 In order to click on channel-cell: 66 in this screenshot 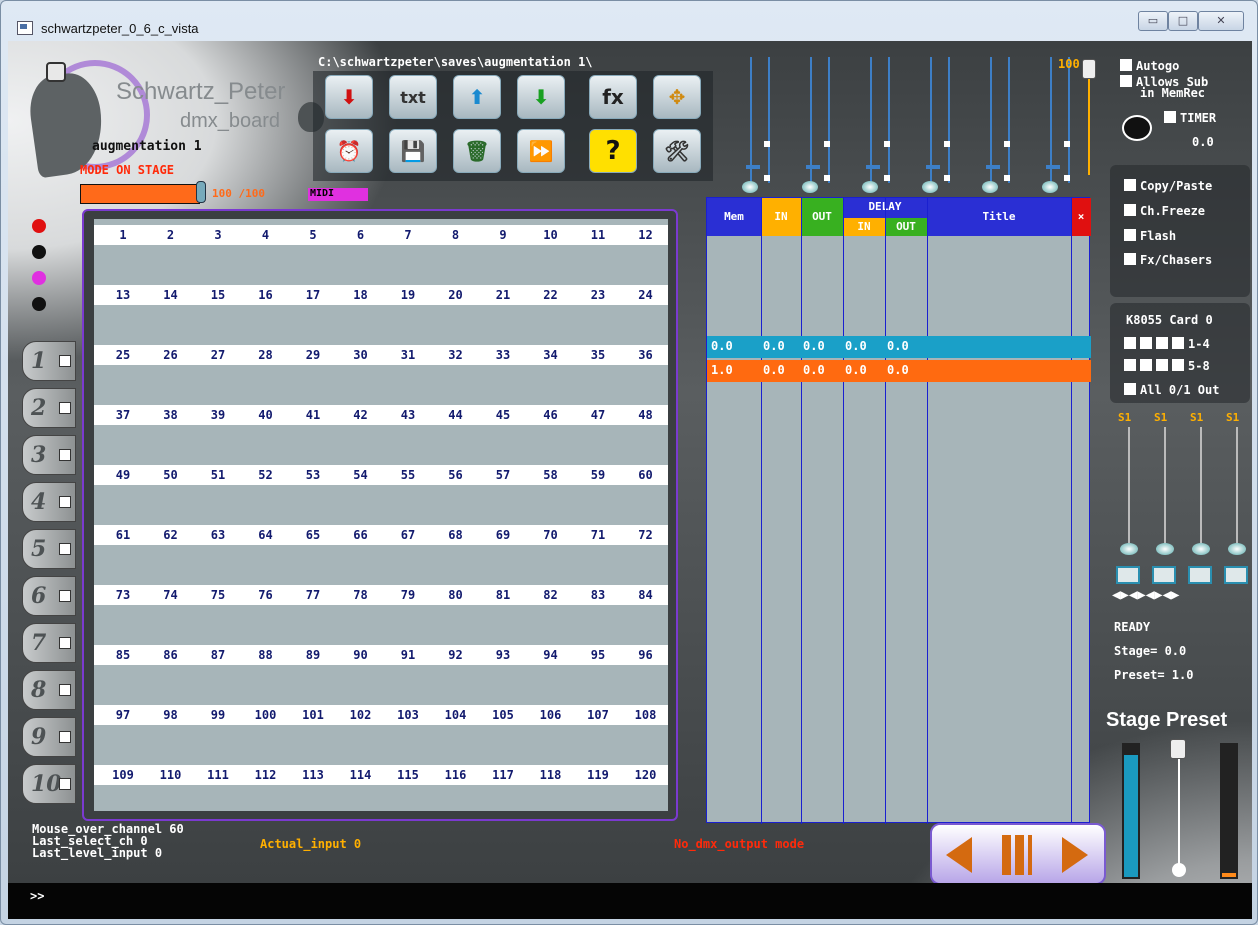, I will do `click(361, 535)`.